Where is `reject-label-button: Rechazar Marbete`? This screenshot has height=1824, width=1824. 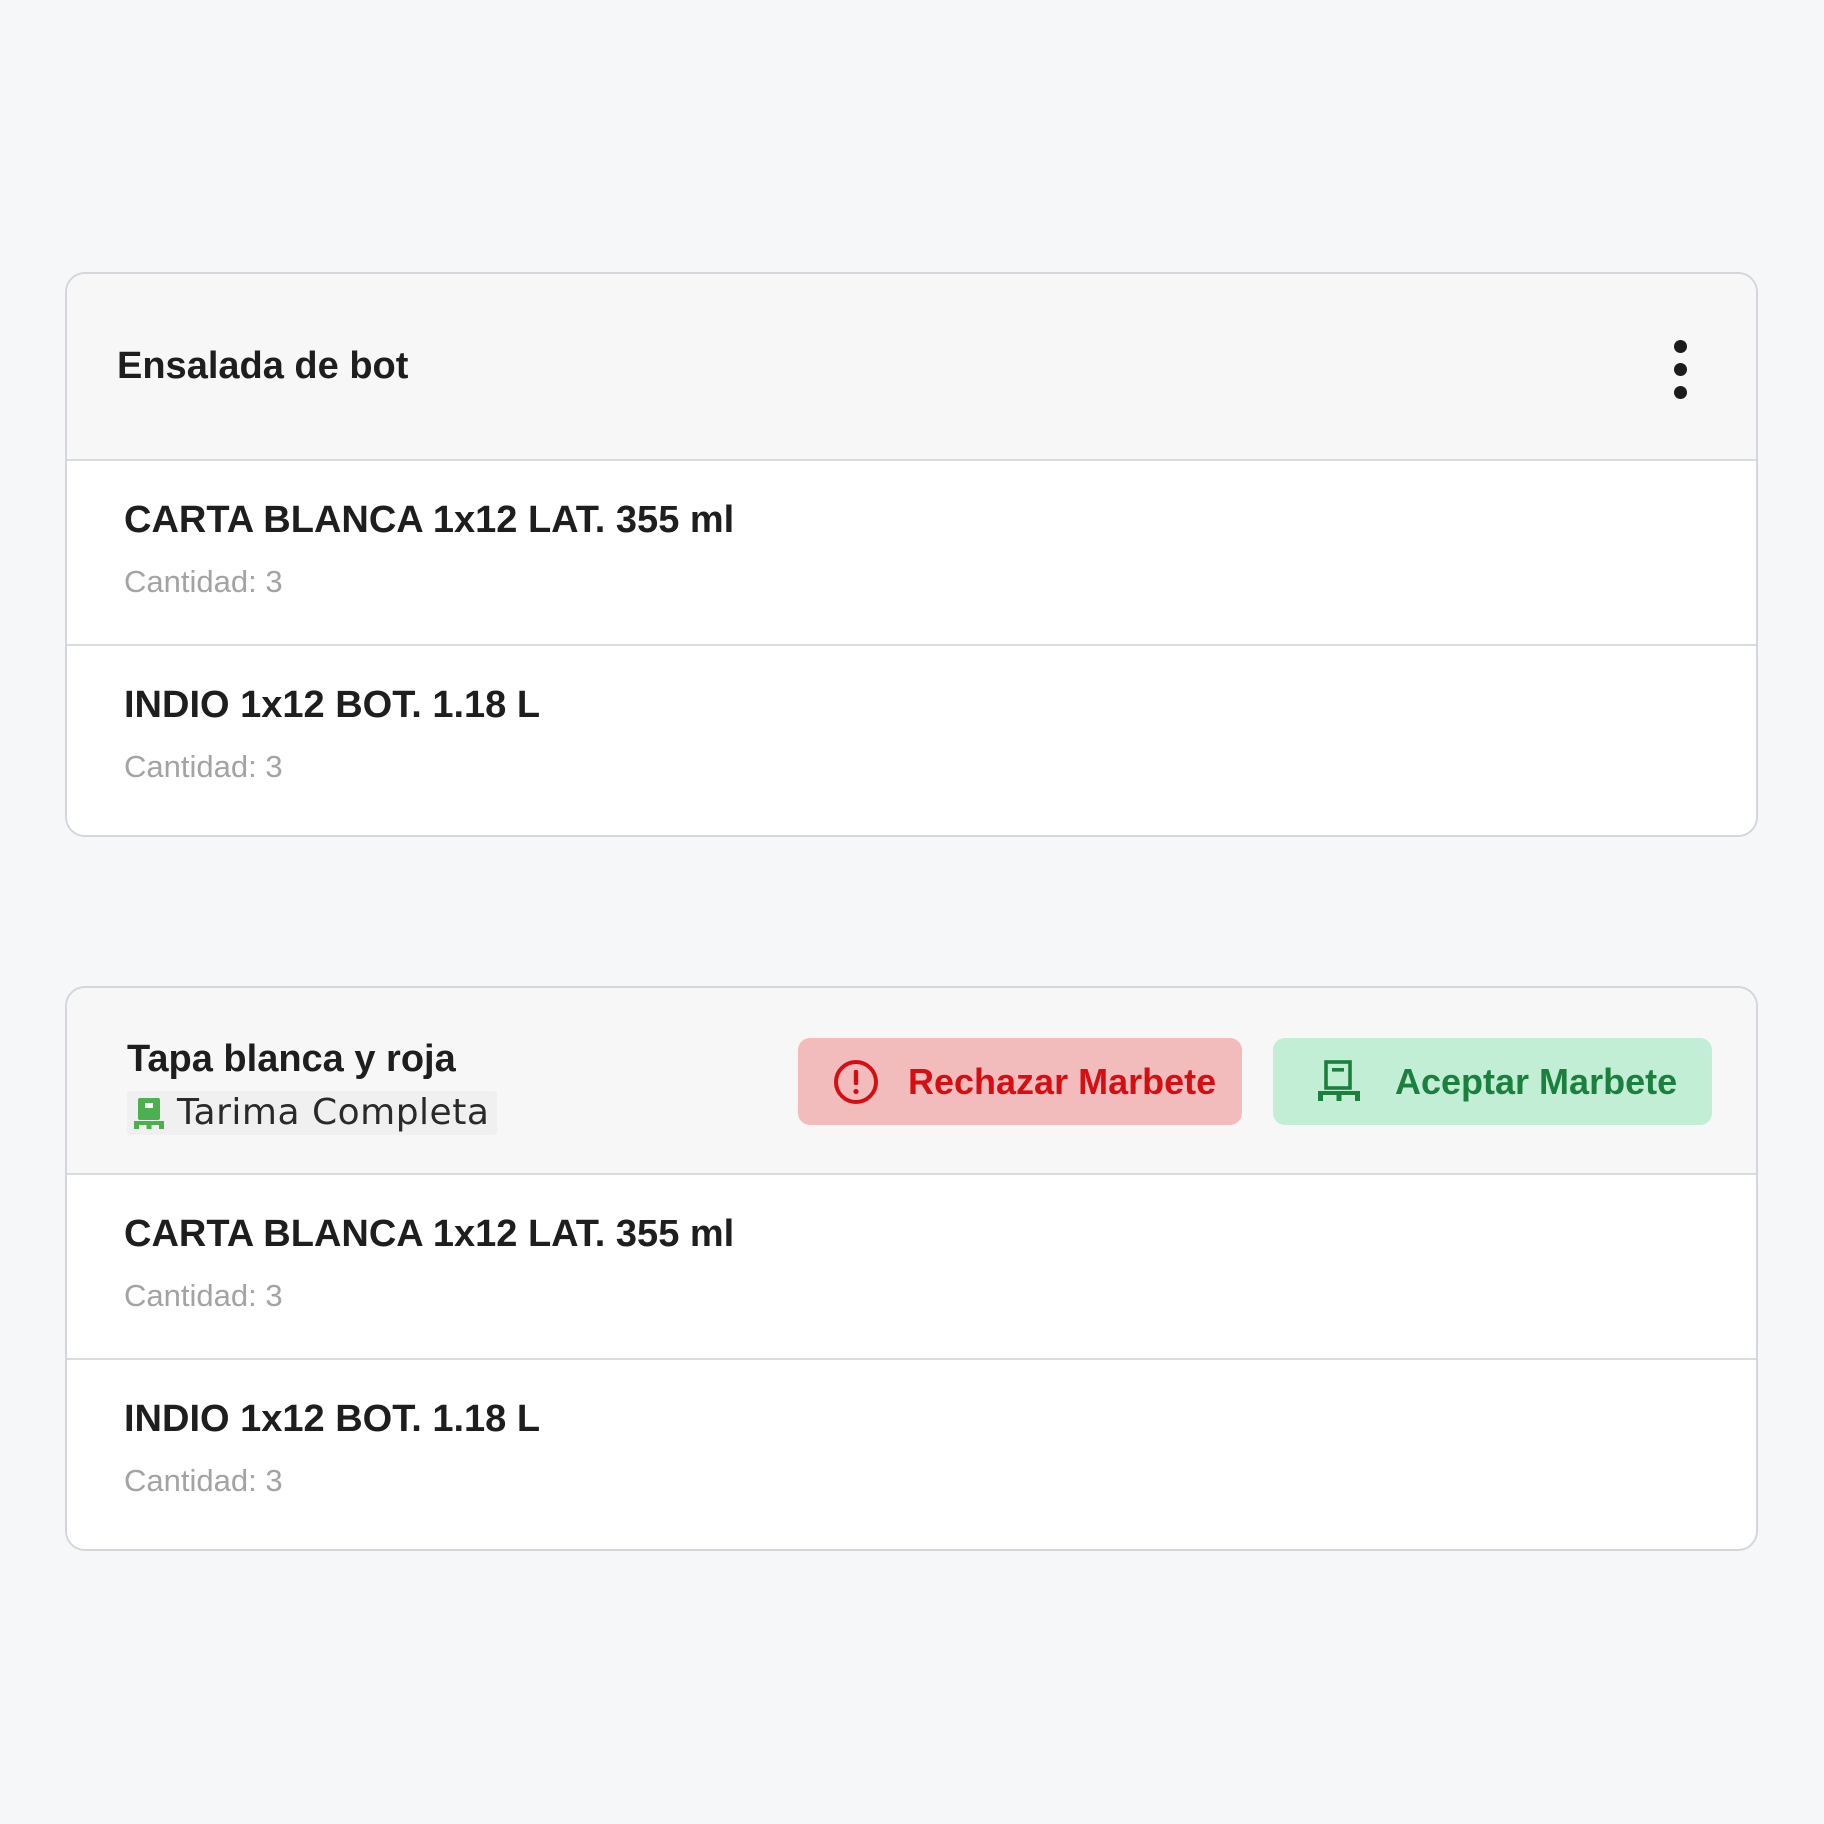 reject-label-button: Rechazar Marbete is located at coordinates (1020, 1081).